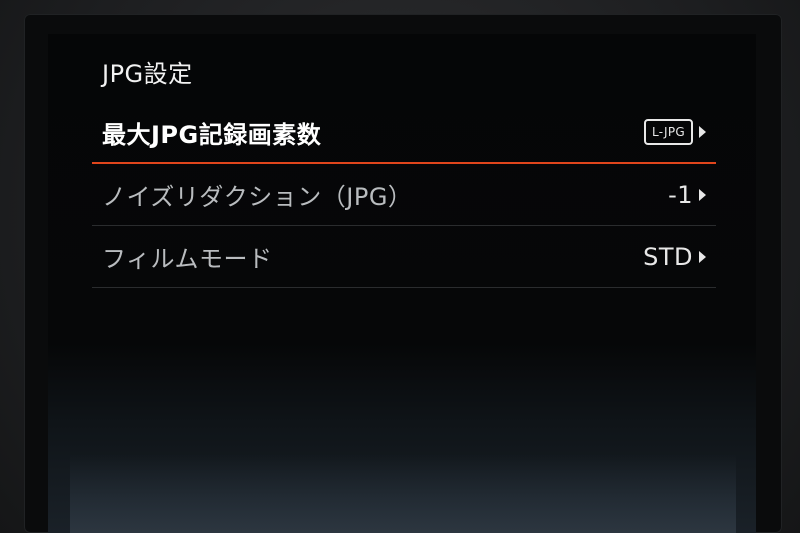 This screenshot has width=800, height=533. Describe the element at coordinates (147, 74) in the screenshot. I see `menu-title: JPG設定` at that location.